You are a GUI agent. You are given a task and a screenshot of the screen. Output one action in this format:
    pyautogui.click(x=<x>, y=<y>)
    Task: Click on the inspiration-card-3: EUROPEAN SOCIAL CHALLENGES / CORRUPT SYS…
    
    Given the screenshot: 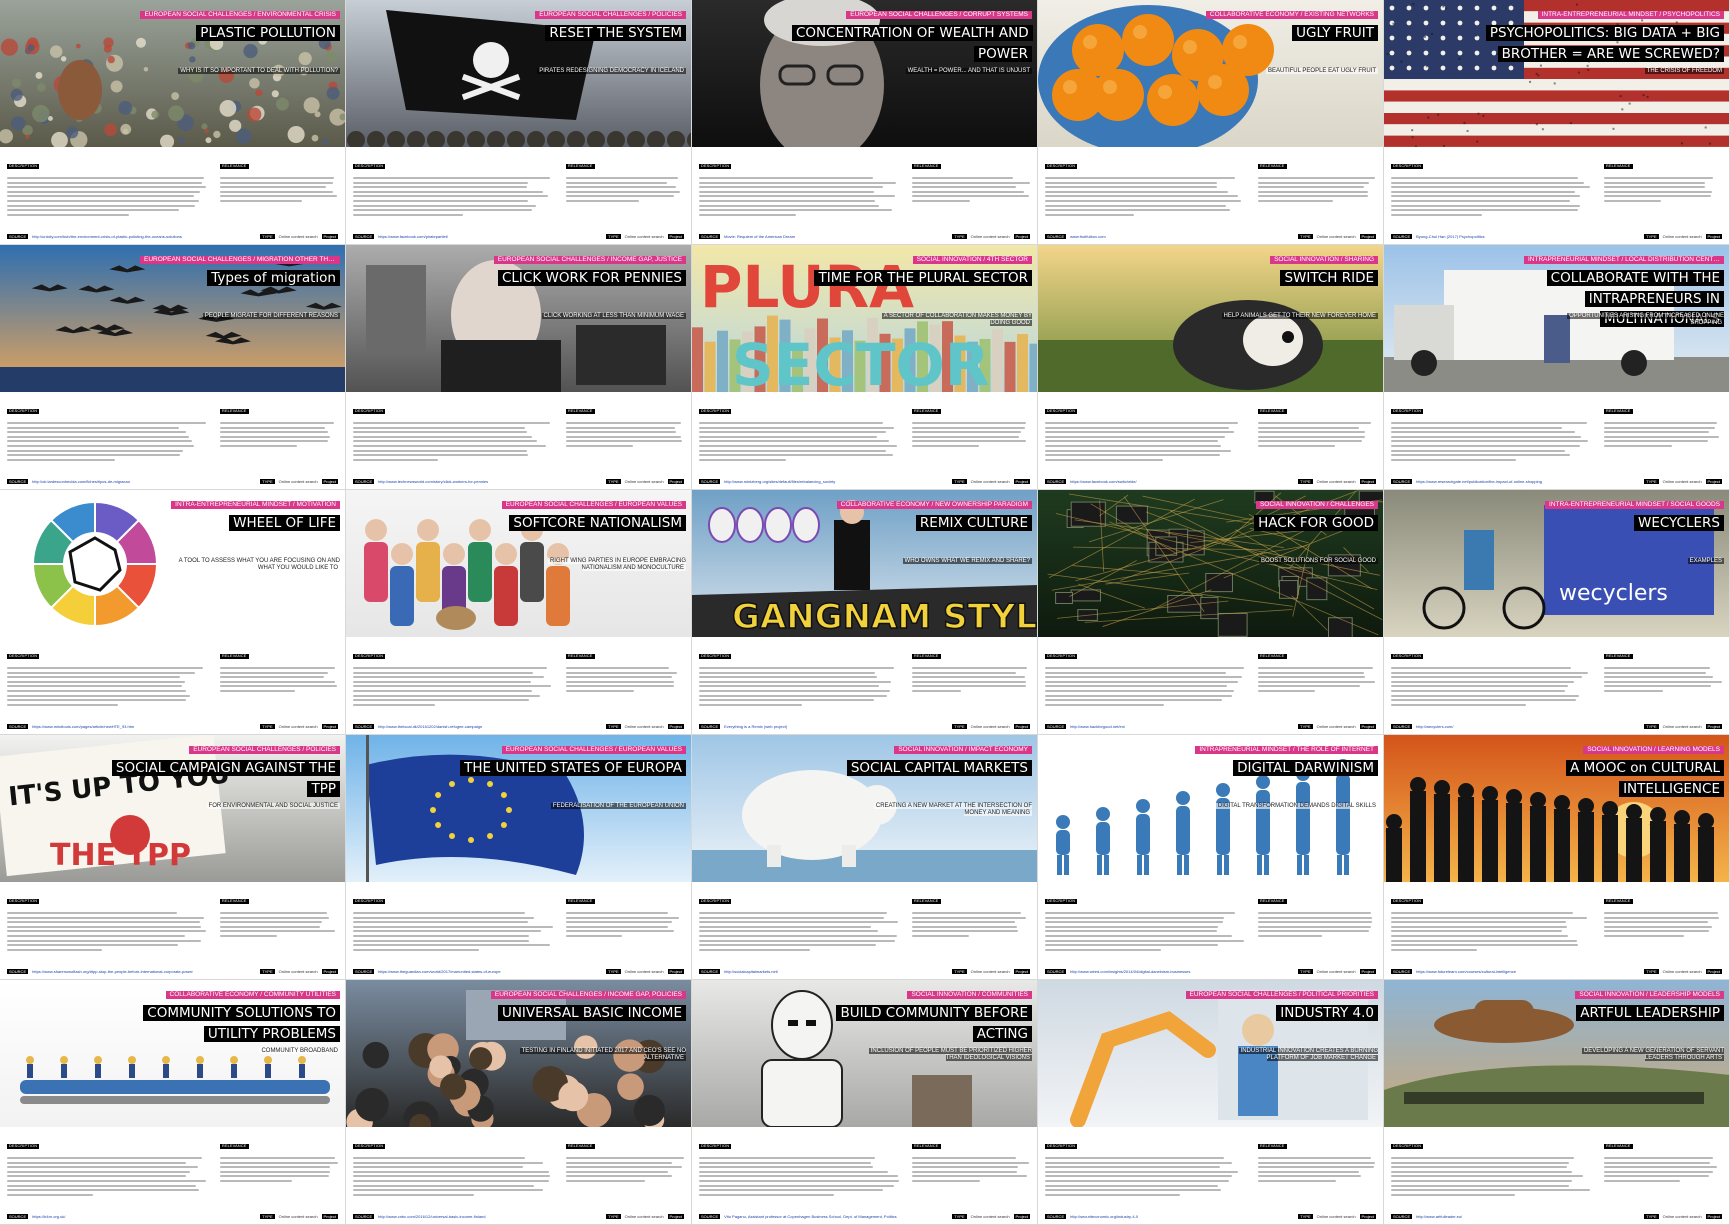 What is the action you would take?
    pyautogui.click(x=865, y=122)
    